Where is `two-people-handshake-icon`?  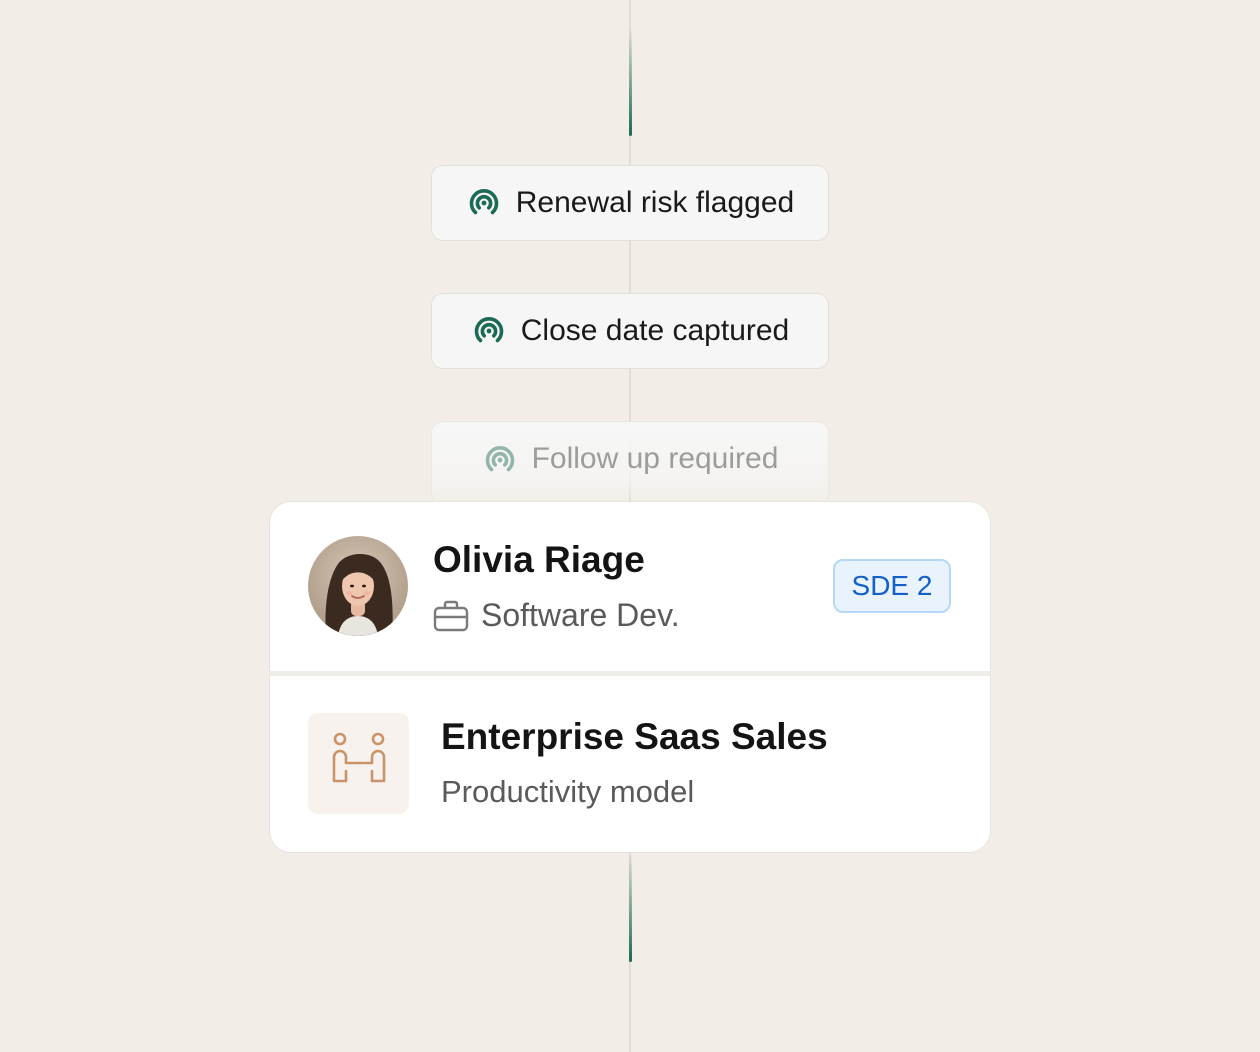
two-people-handshake-icon is located at coordinates (359, 763).